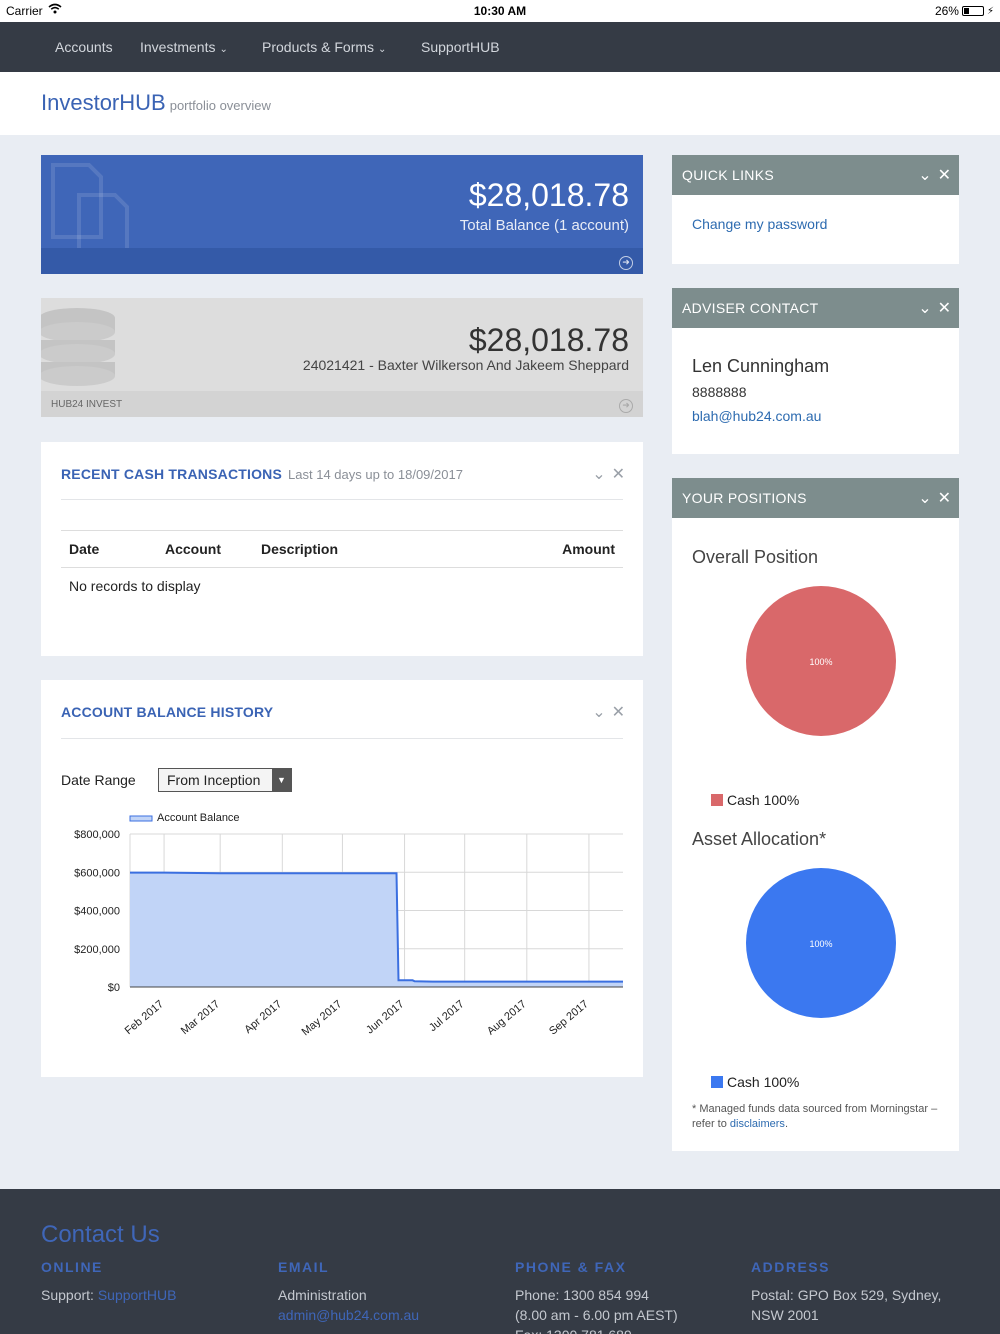  Describe the element at coordinates (167, 712) in the screenshot. I see `panel-title: ACCOUNT BALANCE HISTORY` at that location.